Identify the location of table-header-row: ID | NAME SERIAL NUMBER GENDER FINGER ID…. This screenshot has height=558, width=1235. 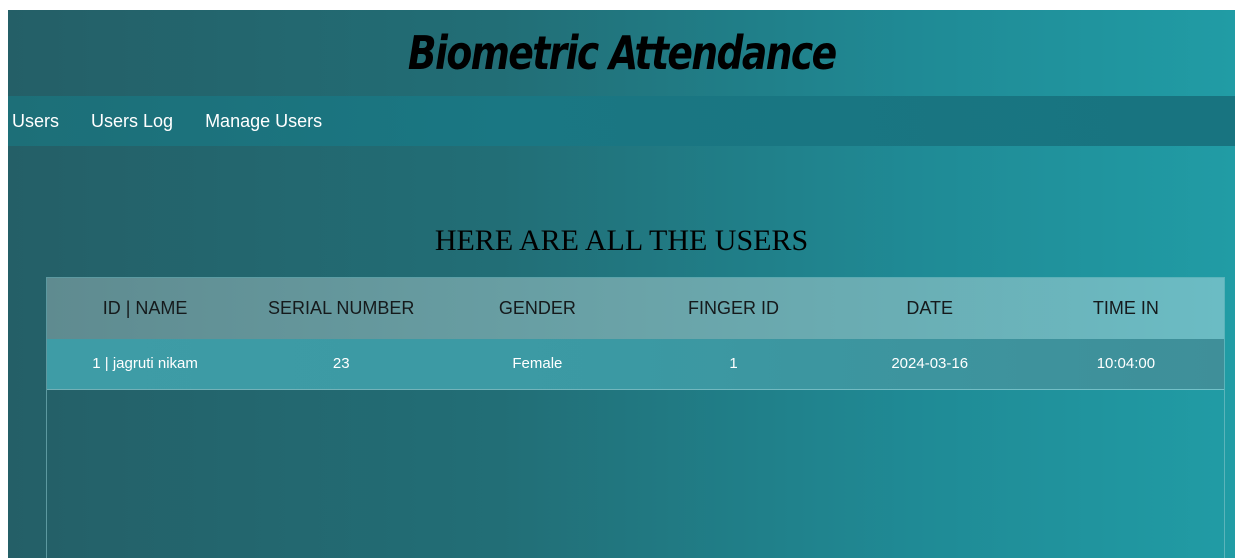
(635, 308).